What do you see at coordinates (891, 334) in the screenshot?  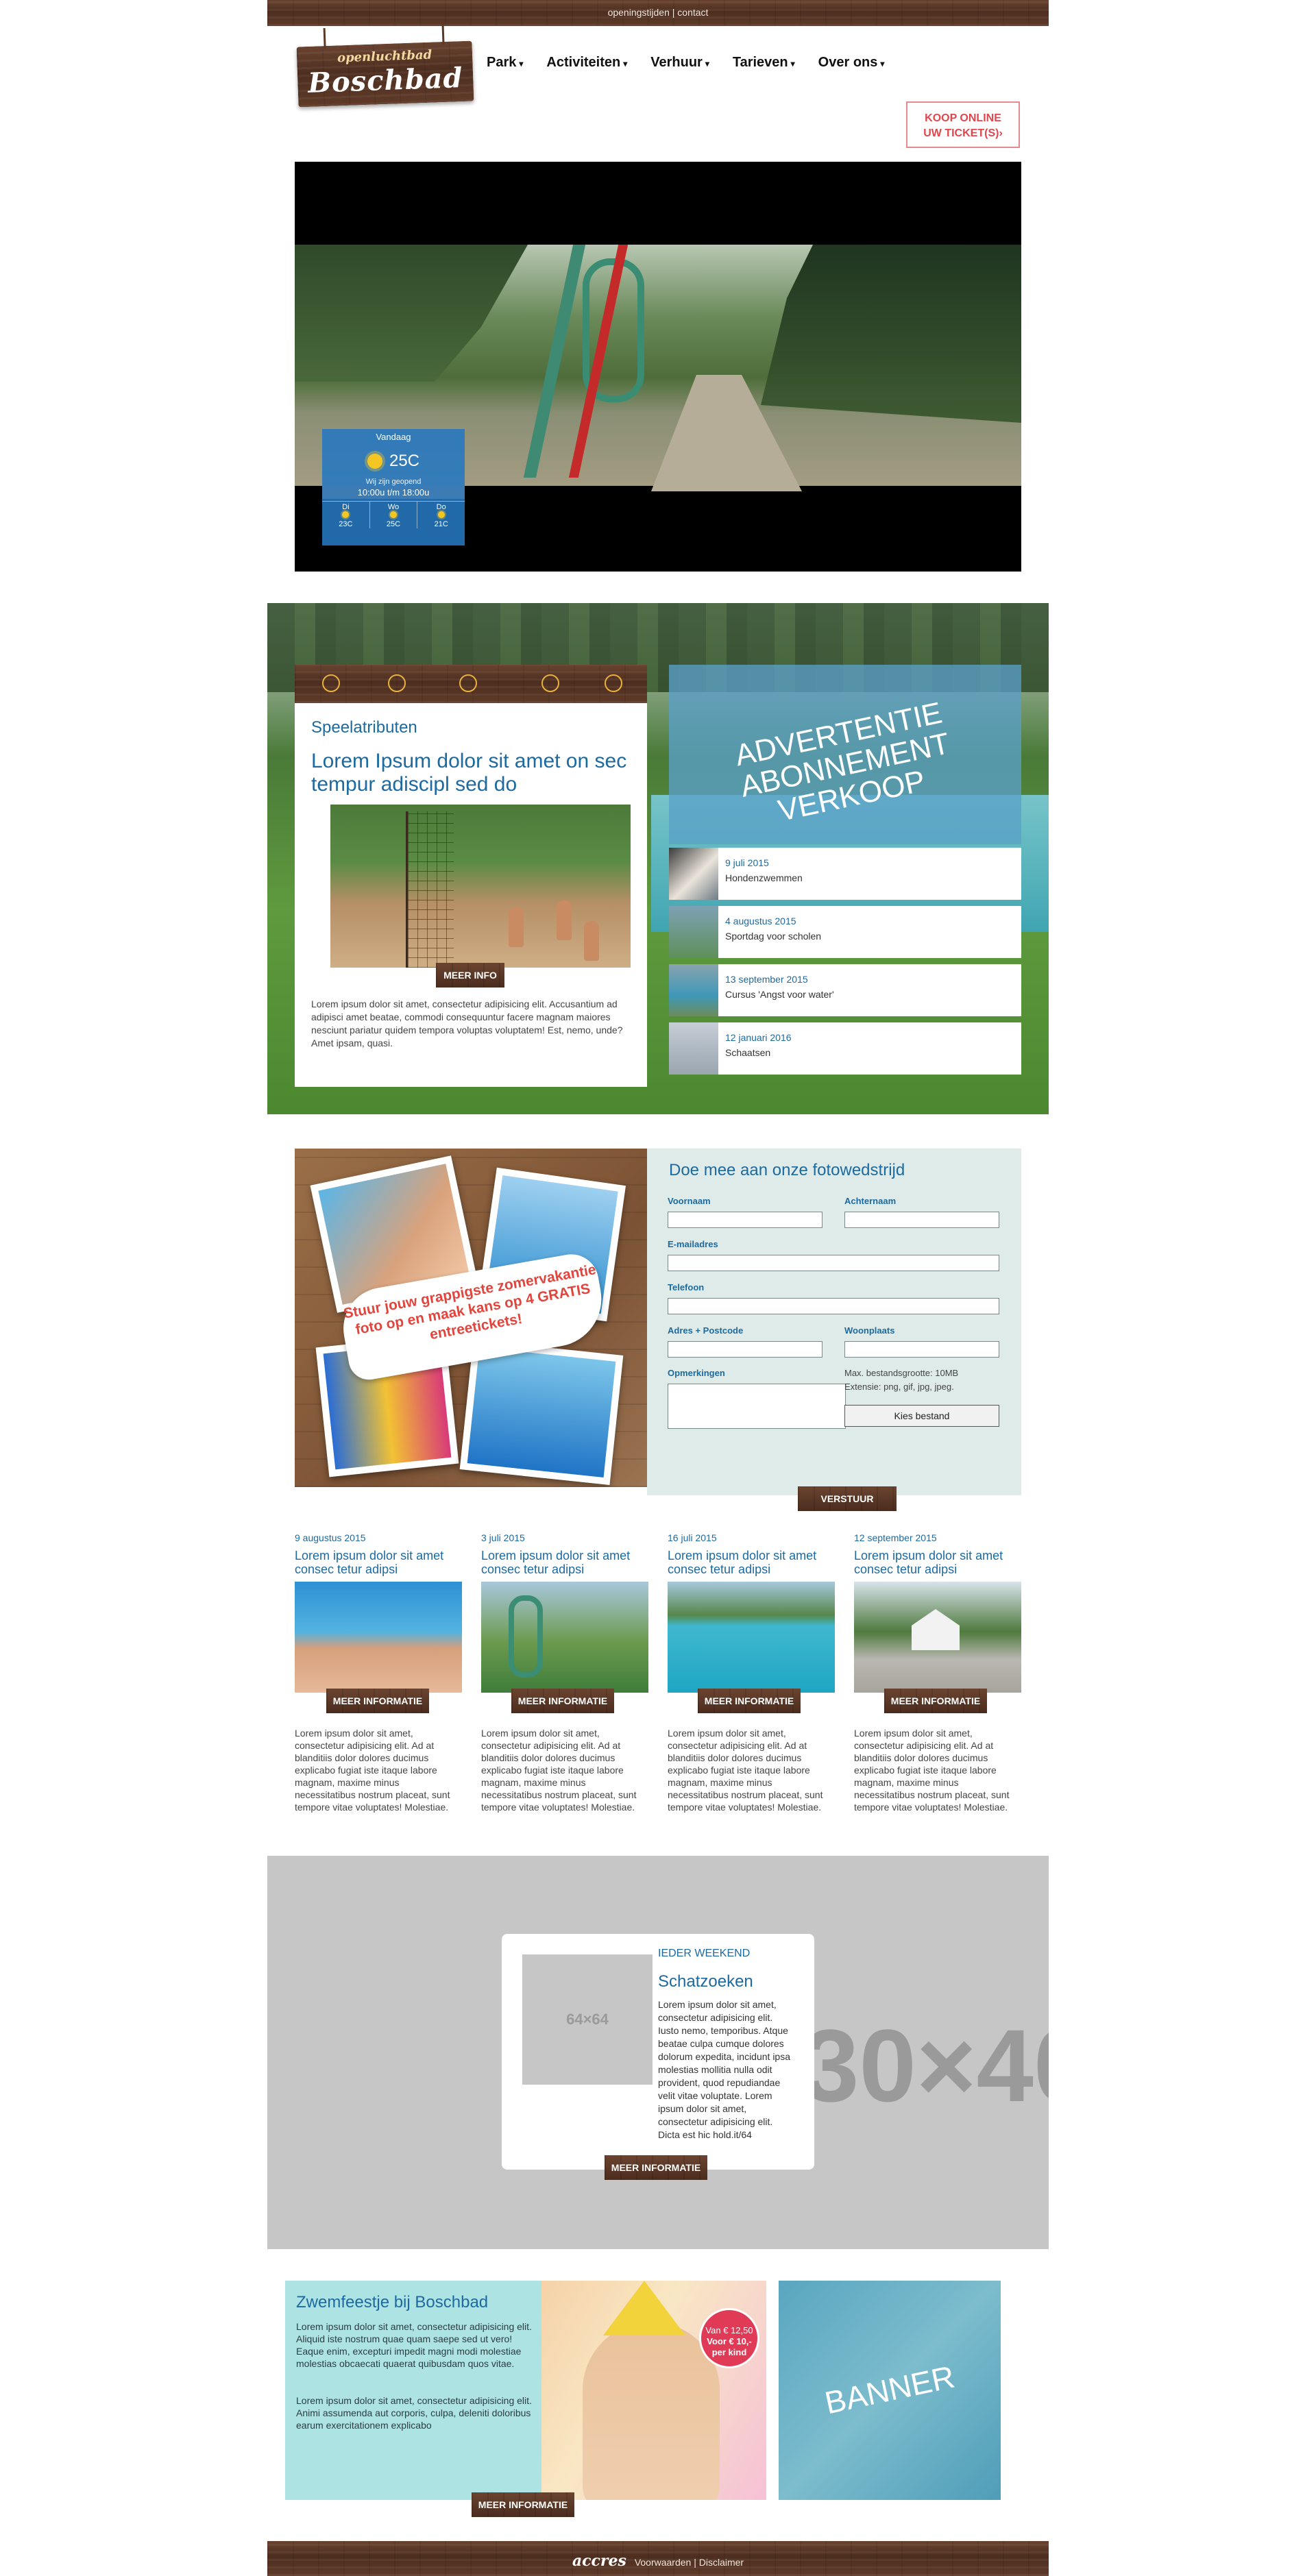 I see `trees-right` at bounding box center [891, 334].